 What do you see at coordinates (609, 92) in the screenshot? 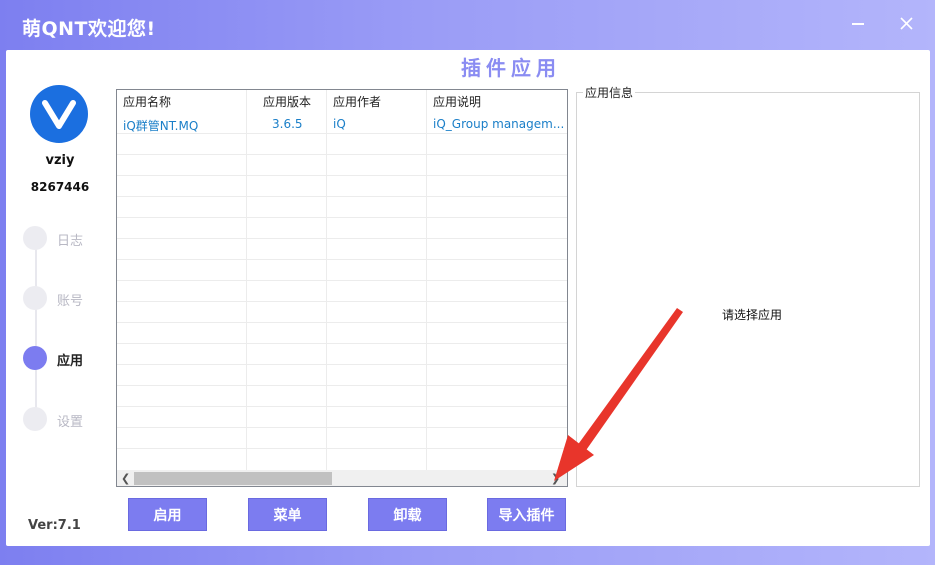
I see `app-info-legend: 应用信息` at bounding box center [609, 92].